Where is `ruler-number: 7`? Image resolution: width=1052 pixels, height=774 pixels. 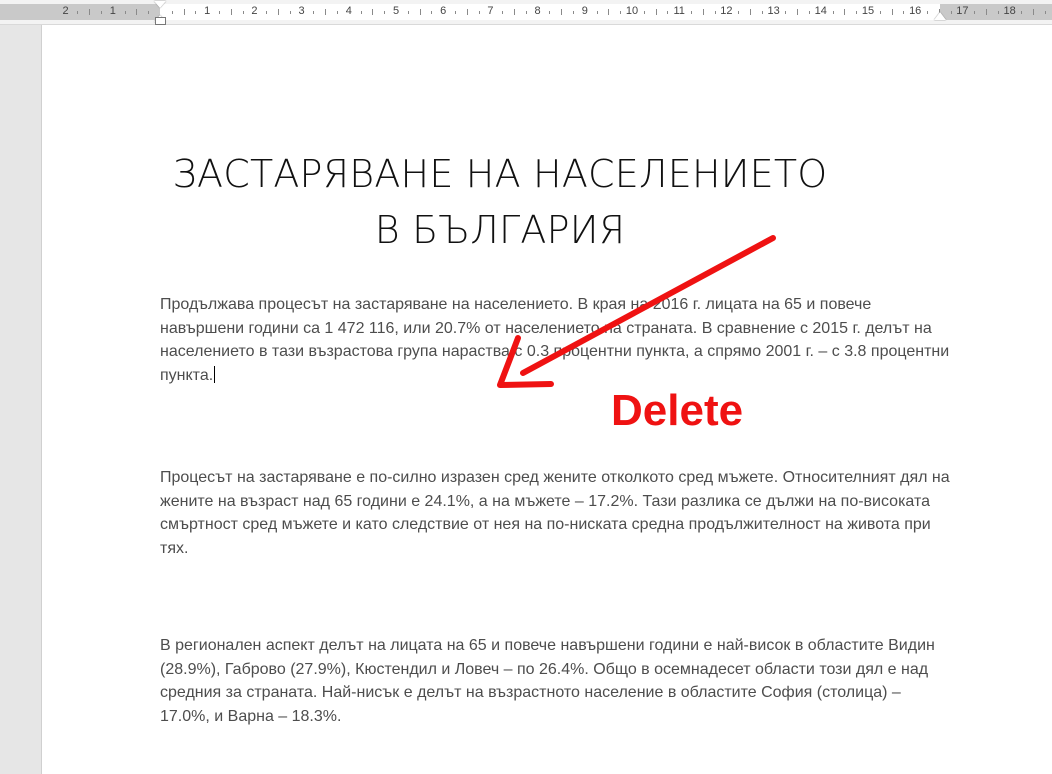 ruler-number: 7 is located at coordinates (490, 11).